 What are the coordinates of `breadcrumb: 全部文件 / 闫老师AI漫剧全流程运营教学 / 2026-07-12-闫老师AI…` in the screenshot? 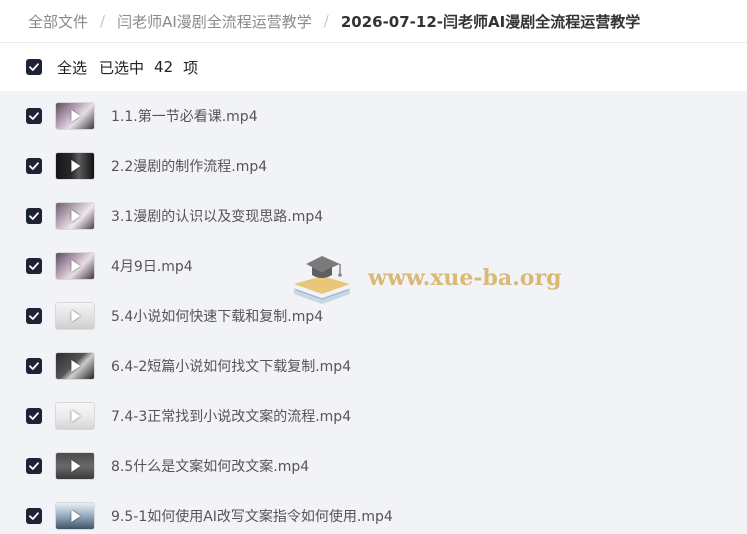 It's located at (373, 21).